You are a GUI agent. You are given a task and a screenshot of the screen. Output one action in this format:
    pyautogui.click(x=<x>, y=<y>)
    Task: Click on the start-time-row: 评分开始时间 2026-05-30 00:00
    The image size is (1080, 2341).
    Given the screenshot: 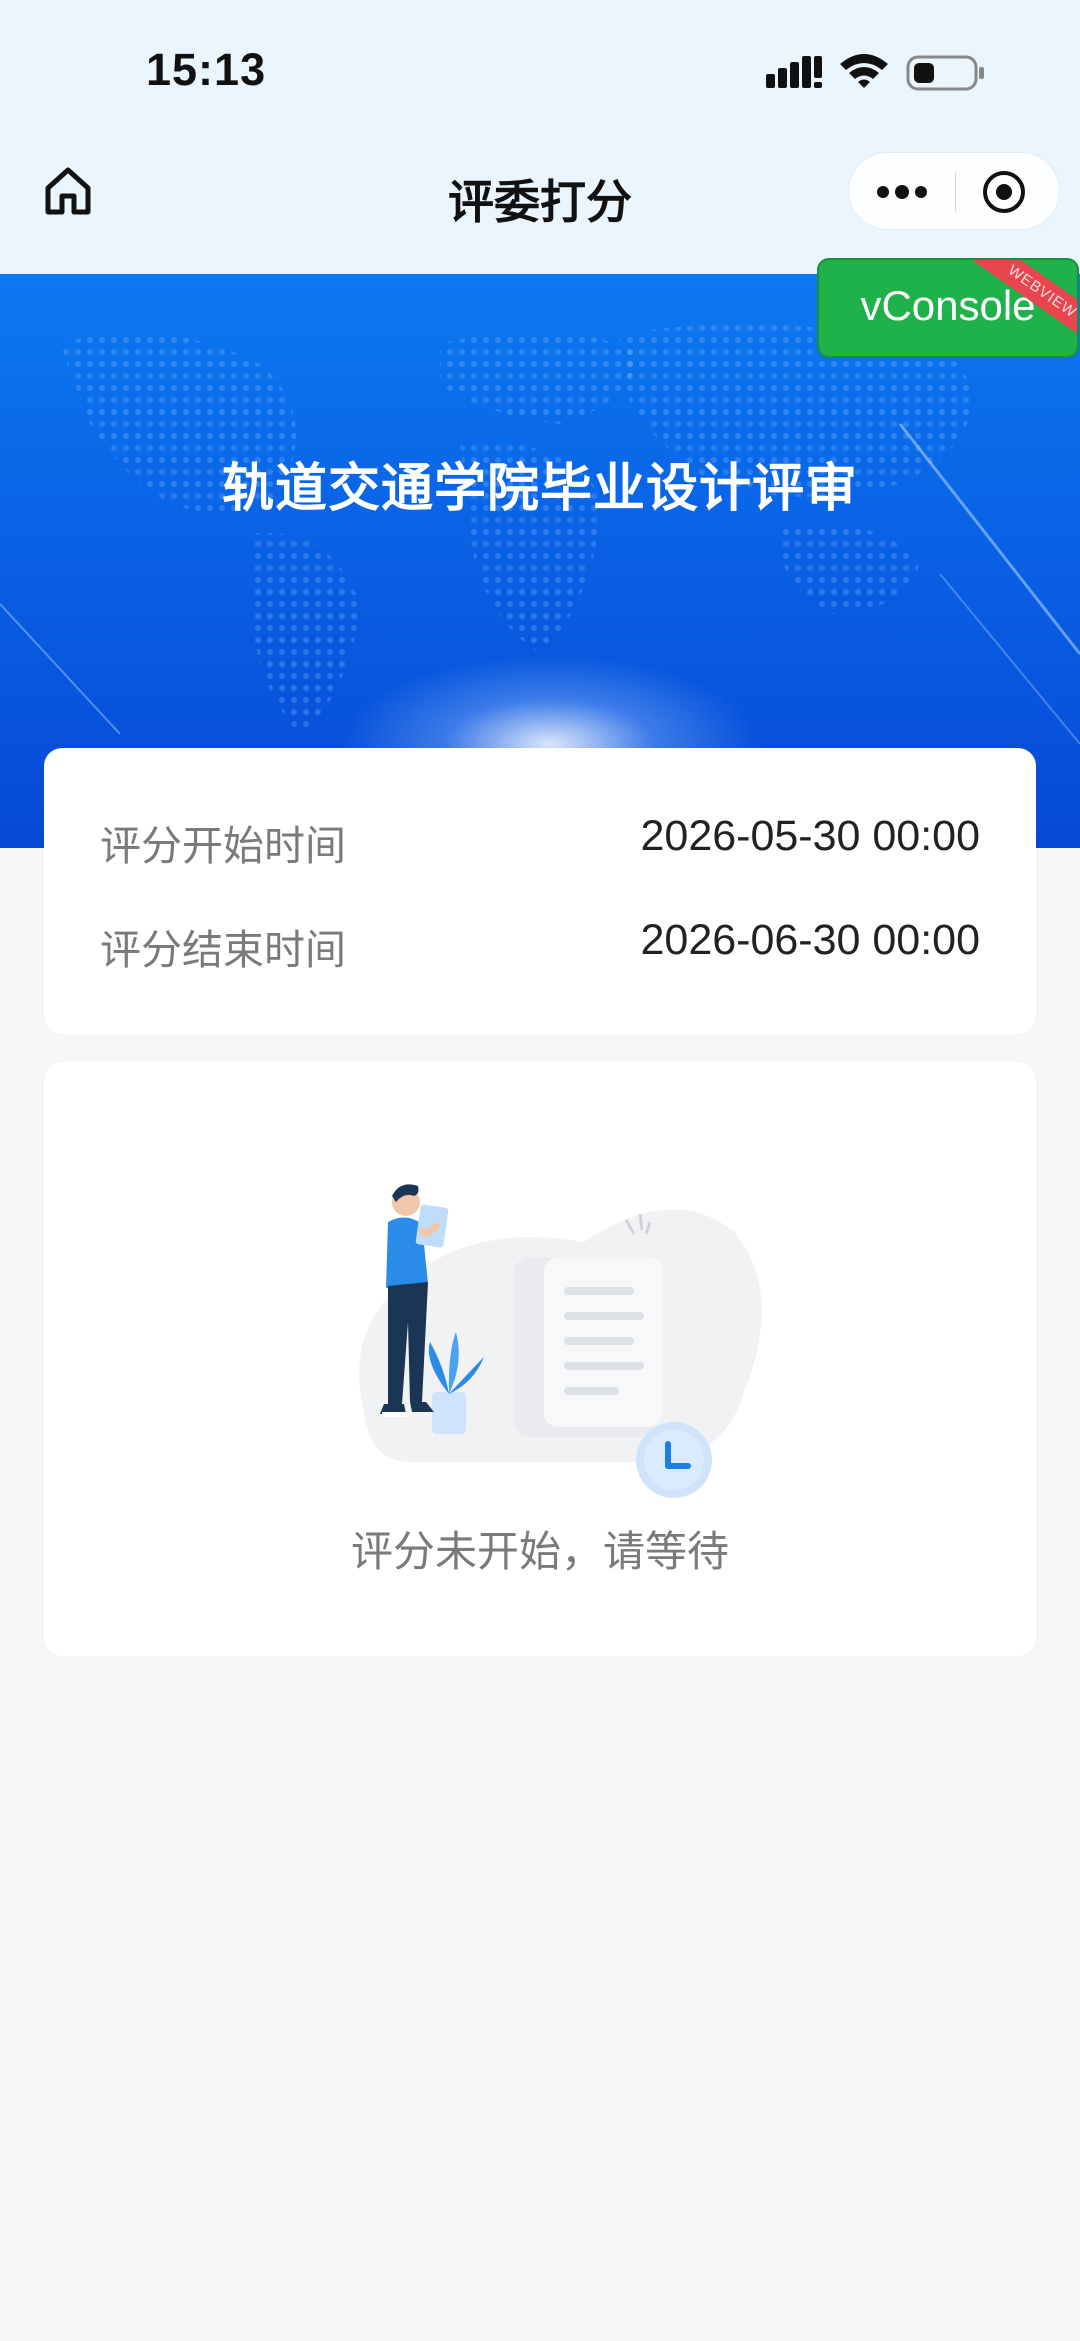 What is the action you would take?
    pyautogui.click(x=540, y=842)
    